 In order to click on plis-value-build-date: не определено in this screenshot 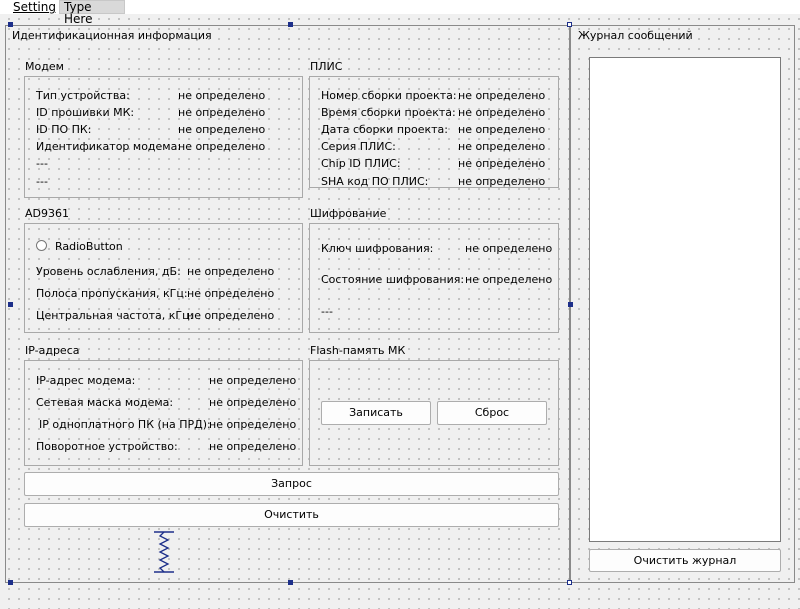, I will do `click(502, 129)`.